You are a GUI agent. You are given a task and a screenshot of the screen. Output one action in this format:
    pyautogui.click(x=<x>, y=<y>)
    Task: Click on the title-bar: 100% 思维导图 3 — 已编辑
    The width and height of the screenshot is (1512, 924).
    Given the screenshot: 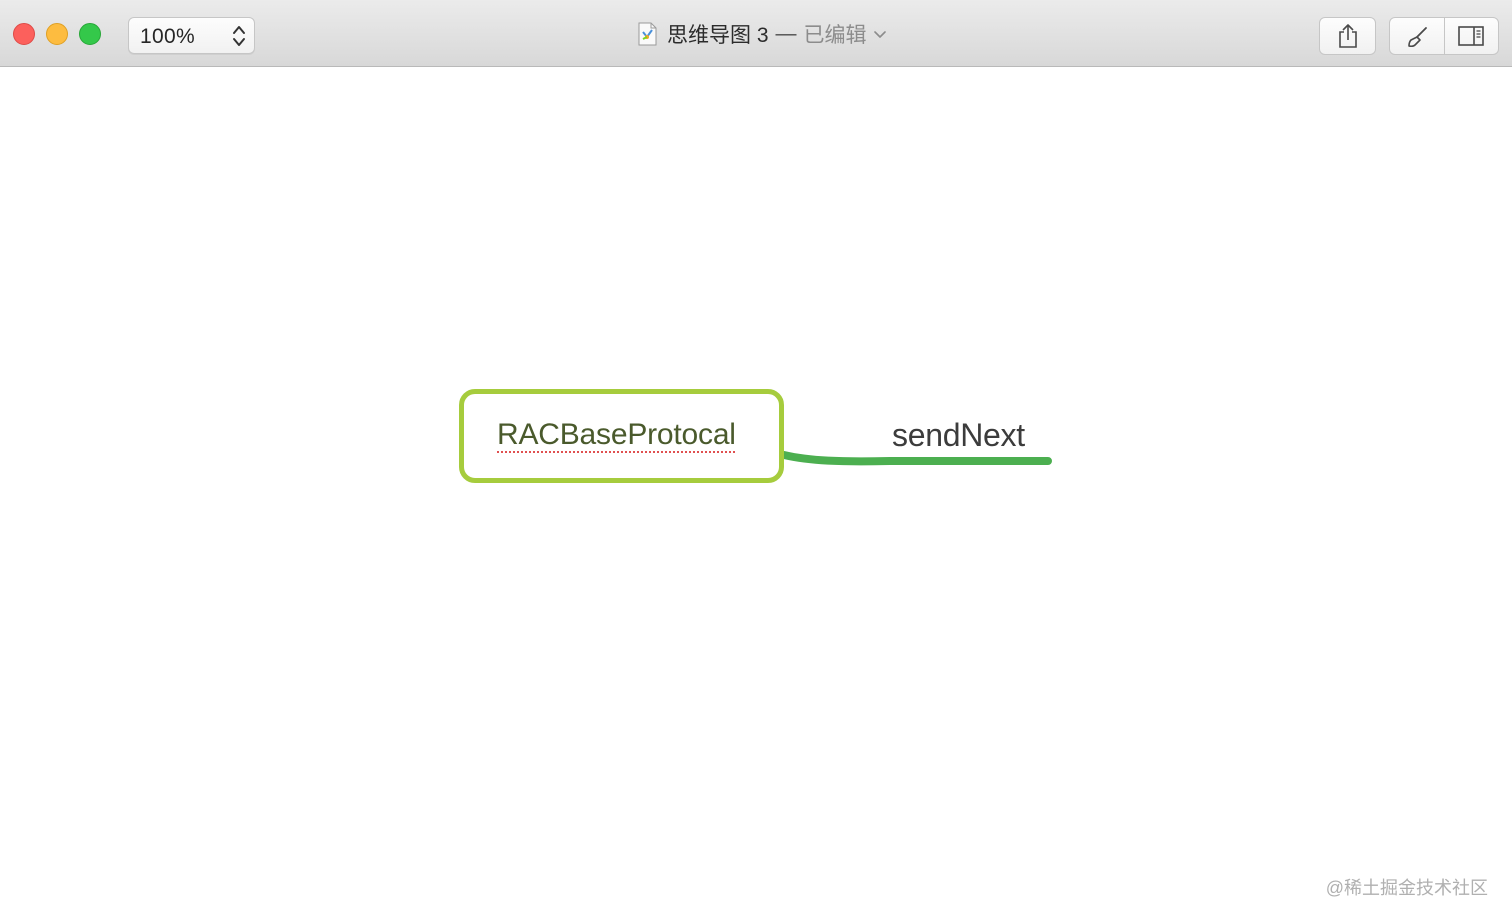 What is the action you would take?
    pyautogui.click(x=756, y=33)
    